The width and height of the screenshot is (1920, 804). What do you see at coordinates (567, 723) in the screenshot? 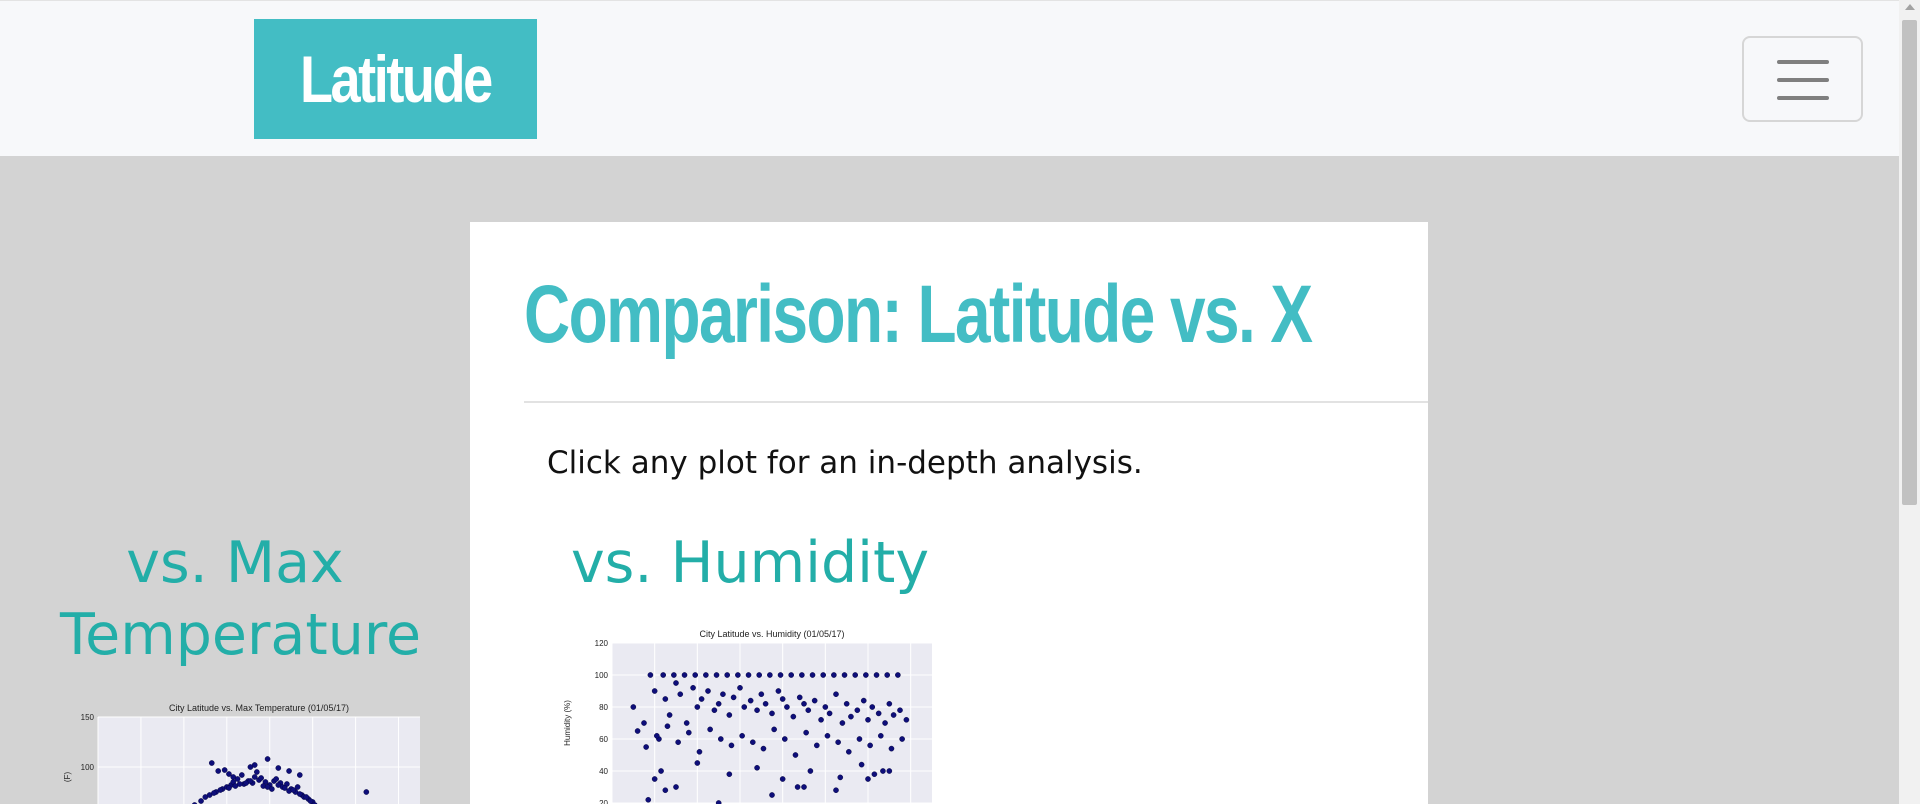
I see `y-axis-label: Humidity (%)` at bounding box center [567, 723].